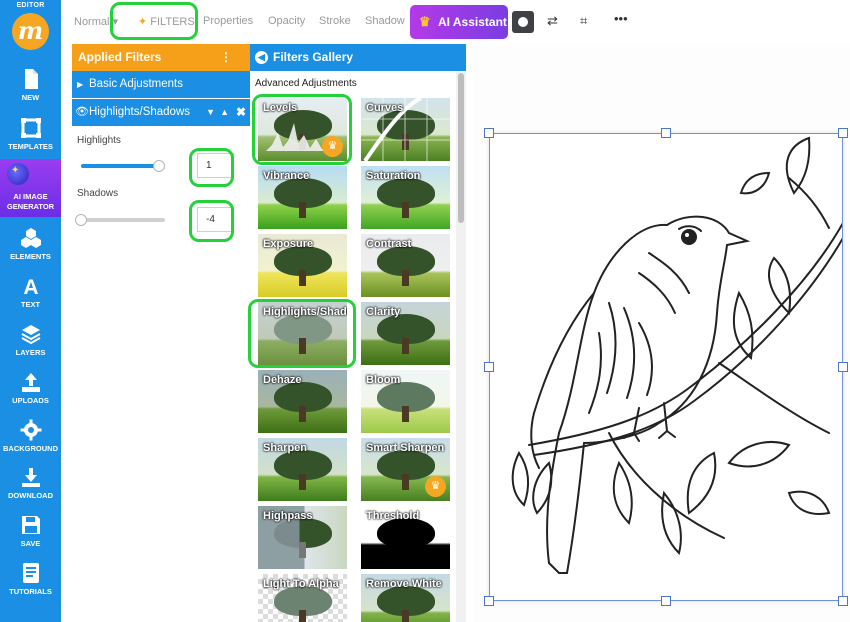 This screenshot has width=850, height=622. I want to click on filter-tile-label: Contrast, so click(389, 244).